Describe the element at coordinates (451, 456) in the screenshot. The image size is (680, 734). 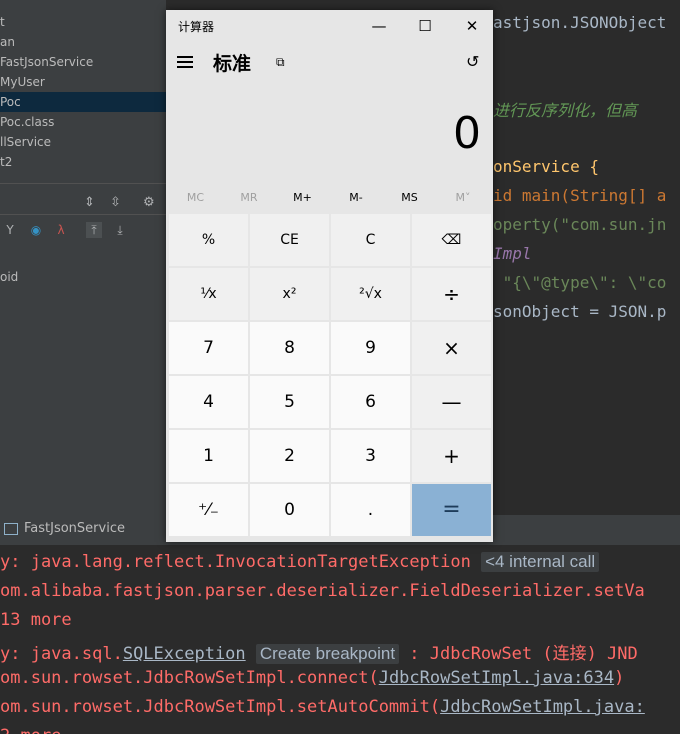
I see `add-button: +` at that location.